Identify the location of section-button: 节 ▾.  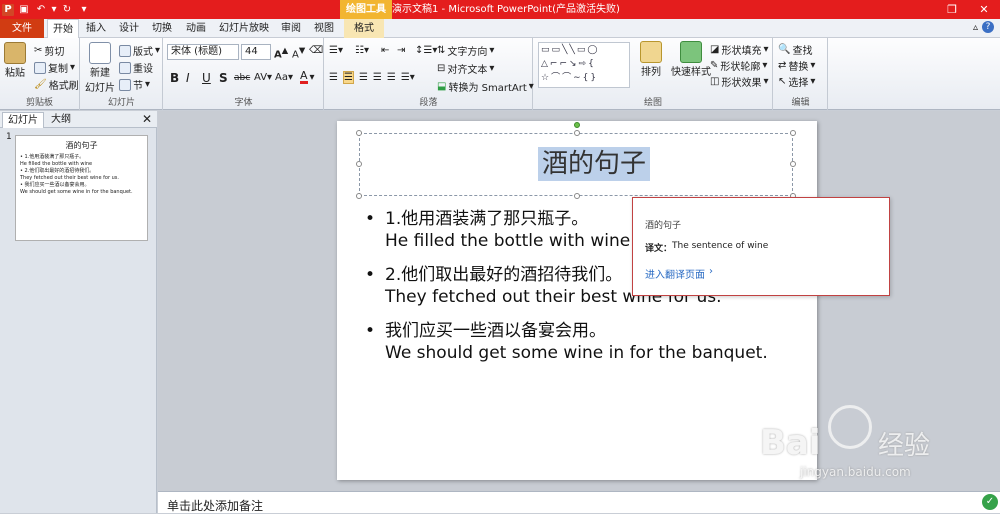
(134, 84).